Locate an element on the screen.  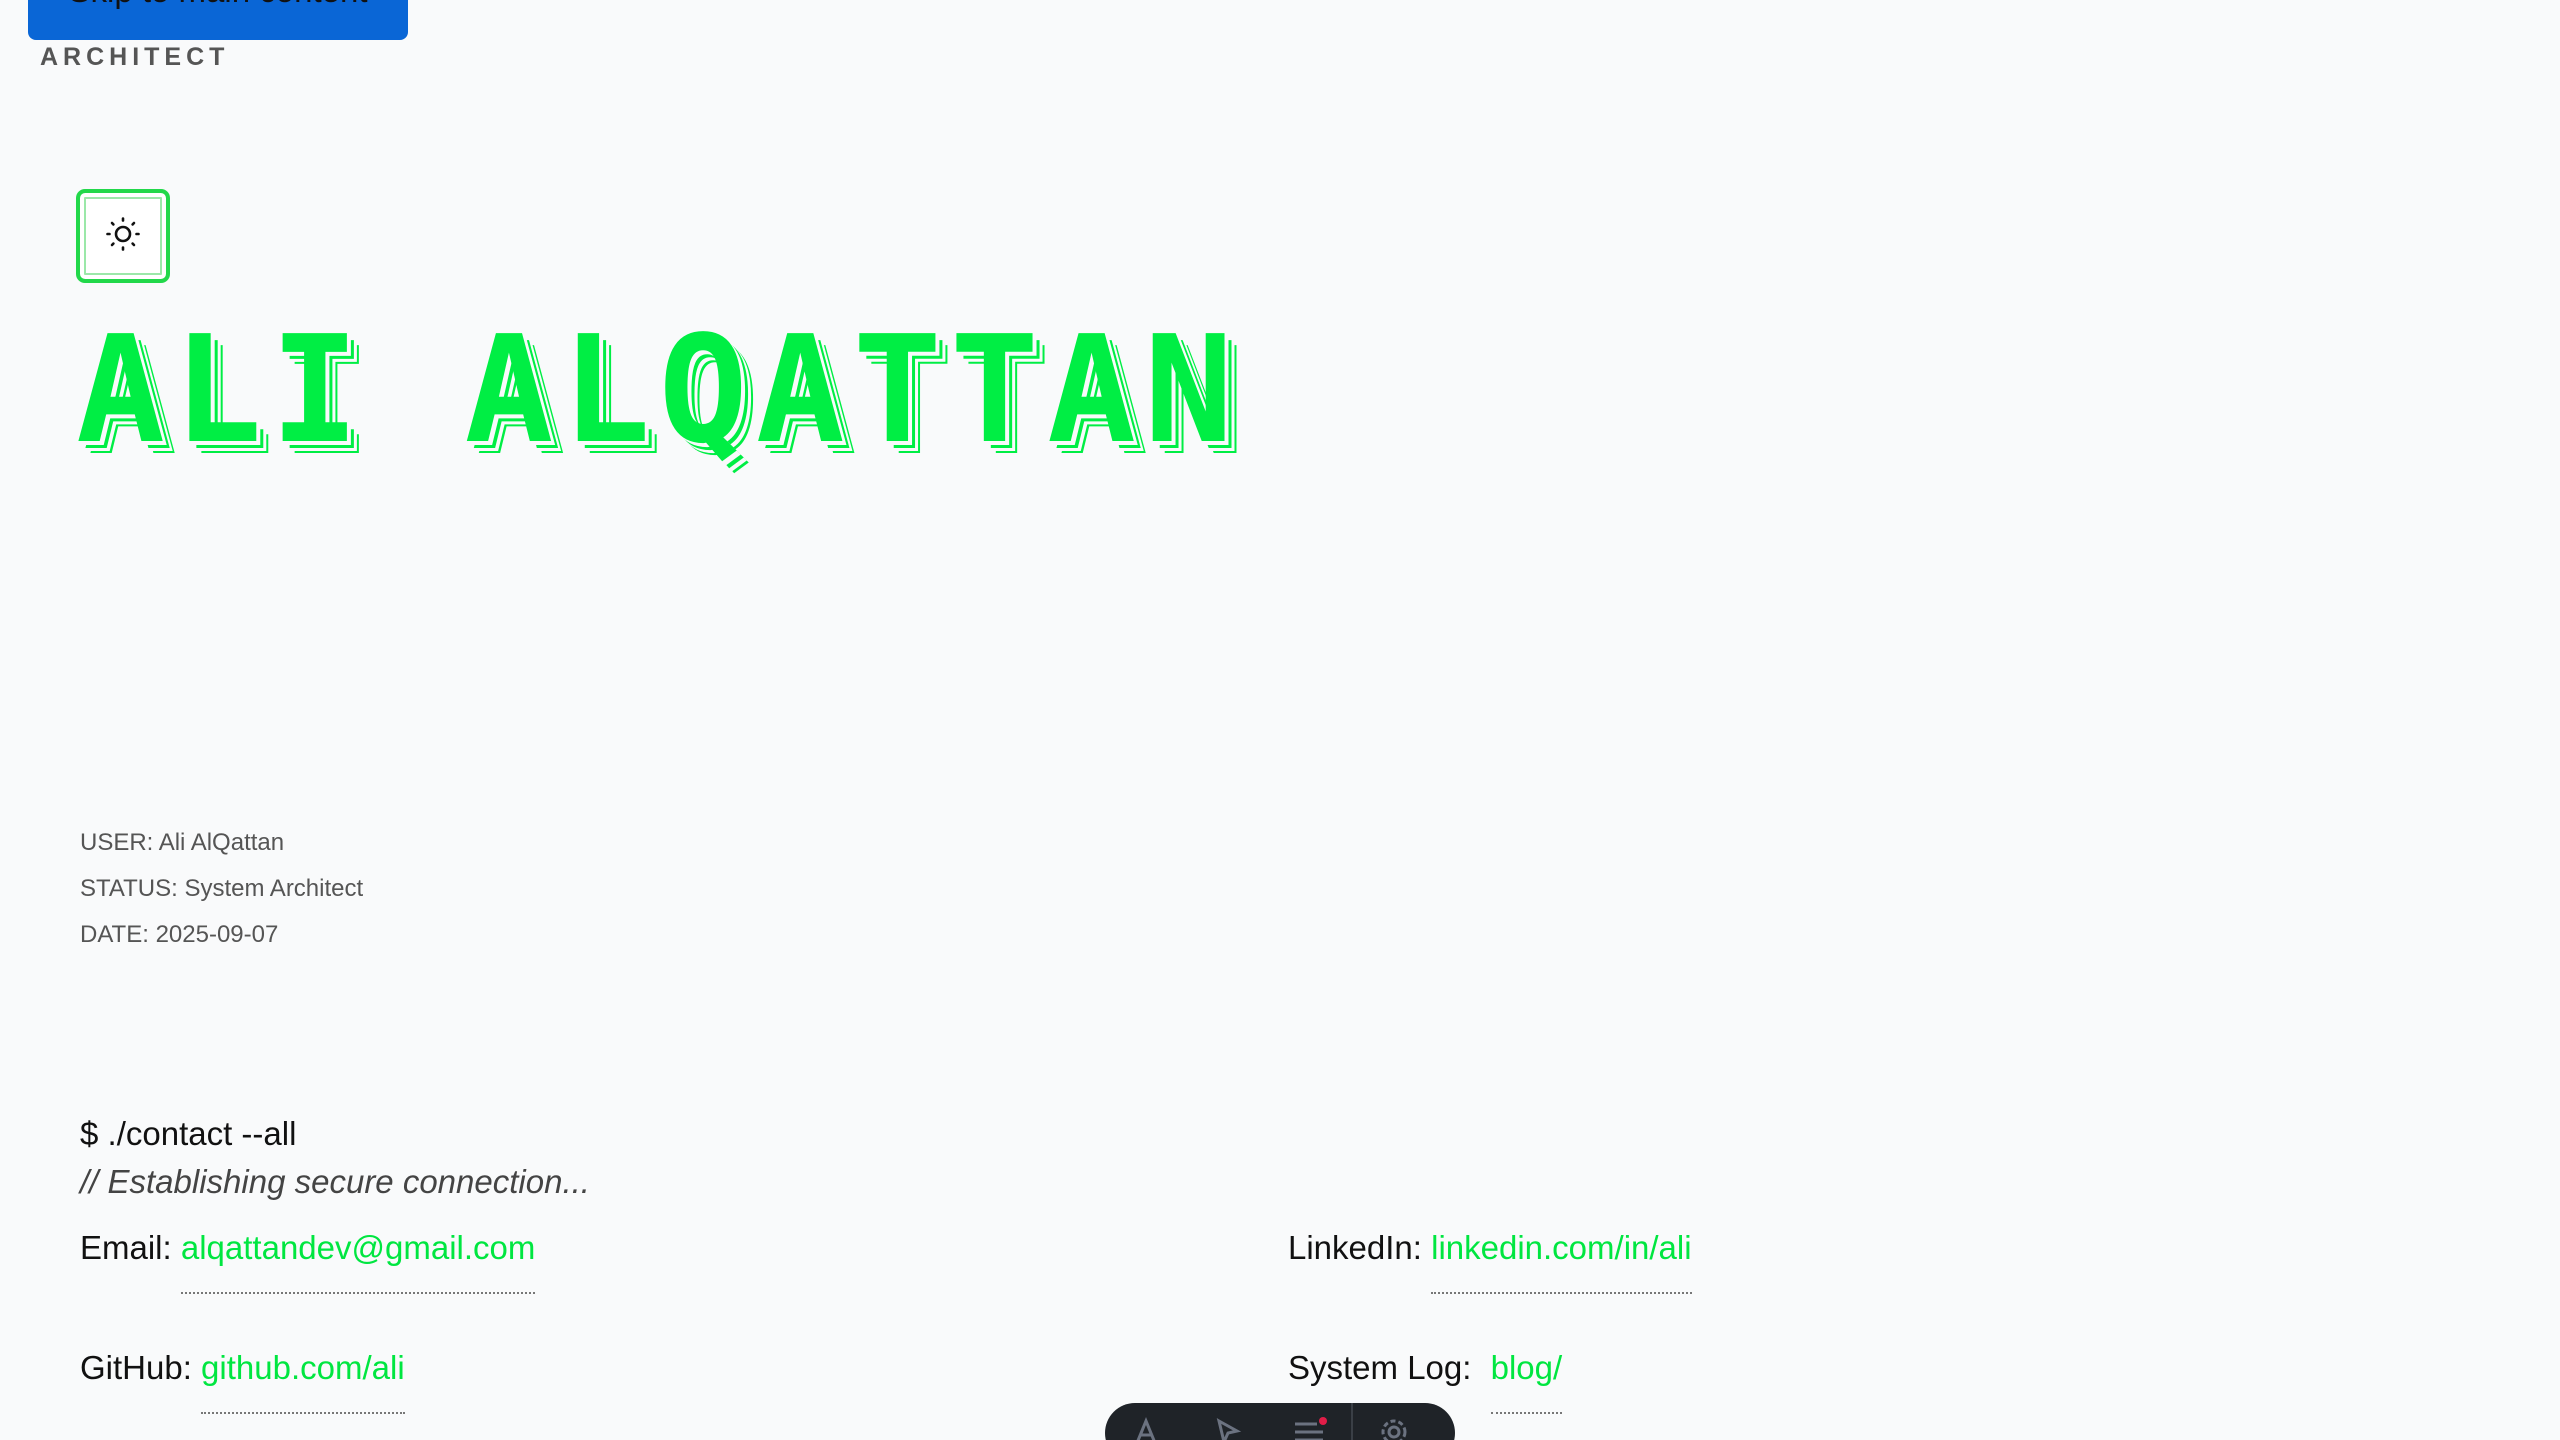
github-label: GitHub: is located at coordinates (136, 1367).